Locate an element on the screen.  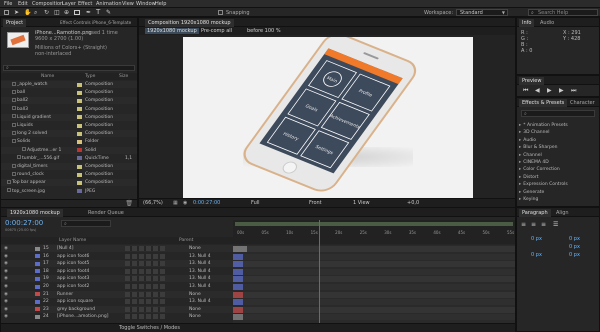
menu-composition: Composition is located at coordinates (47, 4).